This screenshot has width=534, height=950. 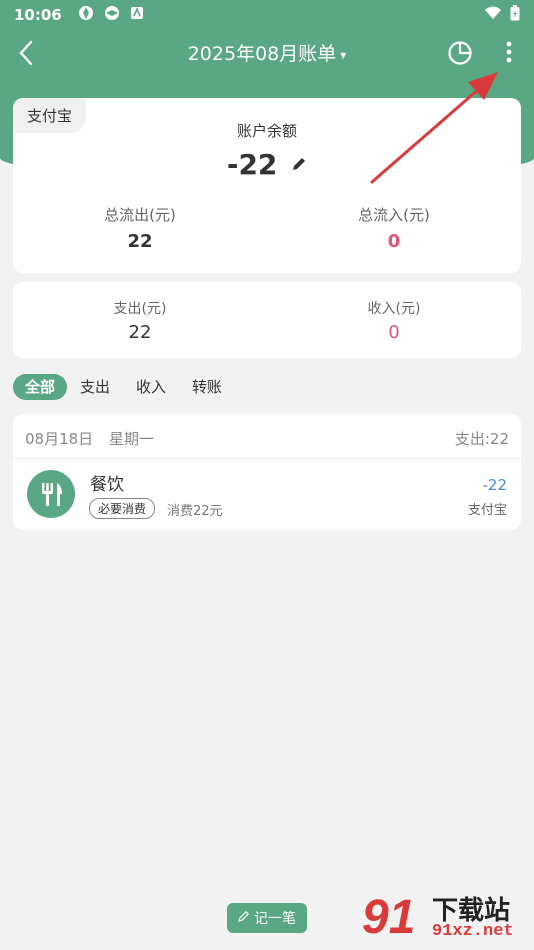 I want to click on battery-icon, so click(x=515, y=15).